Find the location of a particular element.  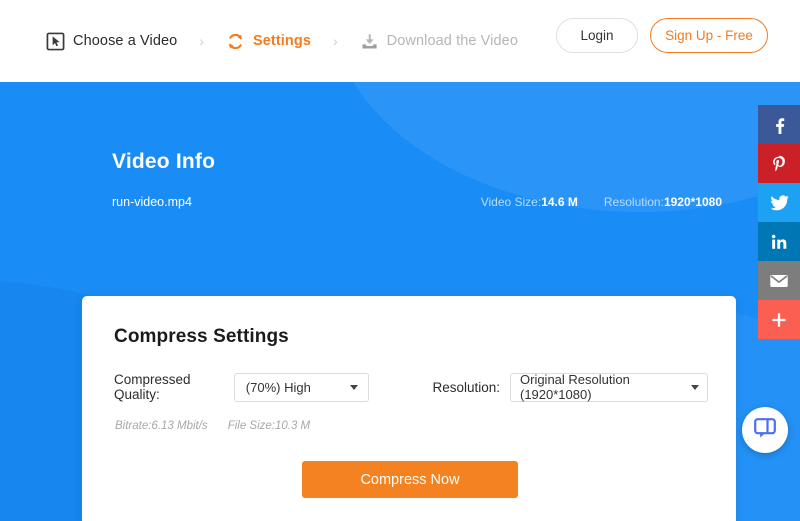

compressed-quality-select: (70%) High is located at coordinates (301, 387).